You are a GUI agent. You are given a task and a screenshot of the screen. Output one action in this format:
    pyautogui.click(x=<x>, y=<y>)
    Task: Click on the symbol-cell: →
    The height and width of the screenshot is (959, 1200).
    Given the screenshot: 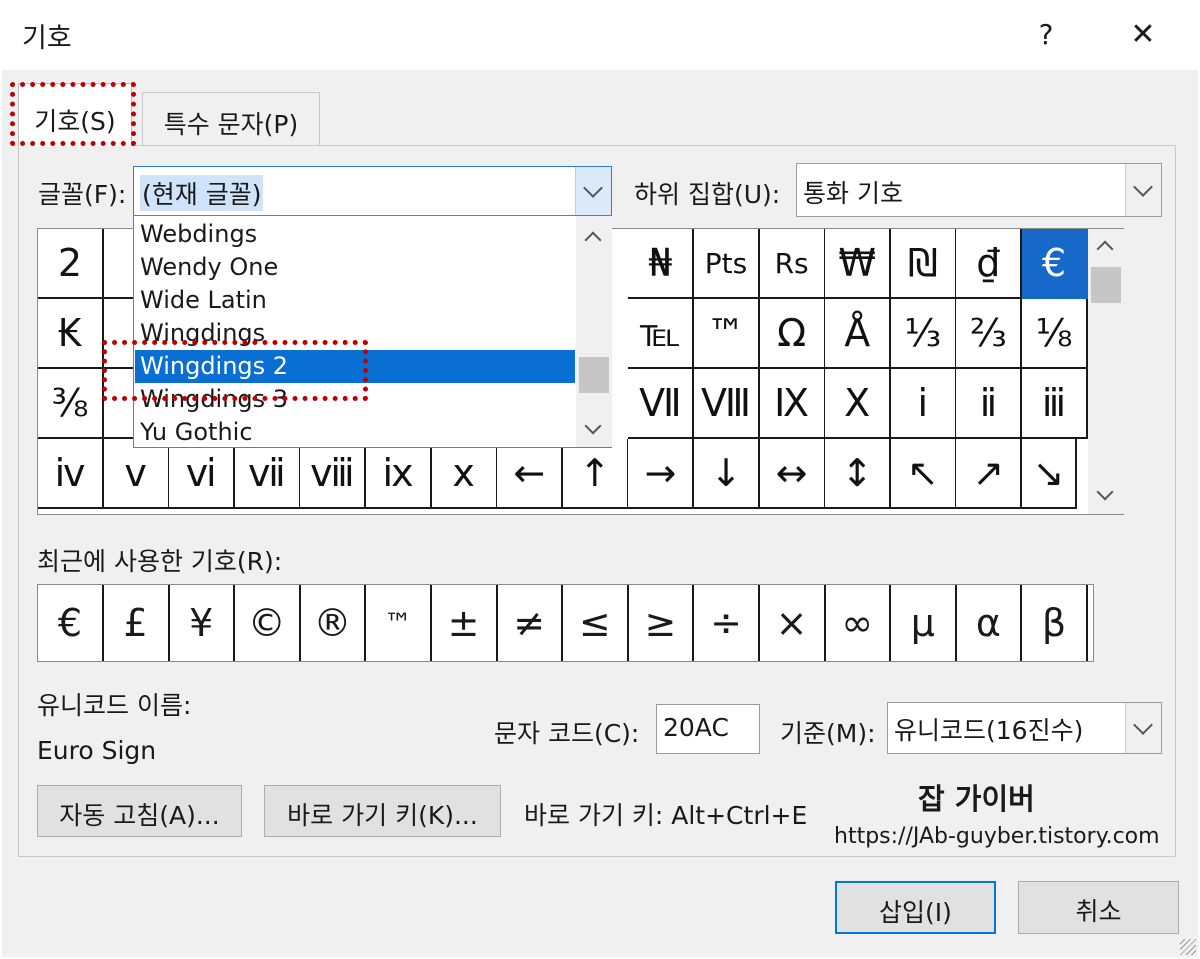 What is the action you would take?
    pyautogui.click(x=661, y=474)
    